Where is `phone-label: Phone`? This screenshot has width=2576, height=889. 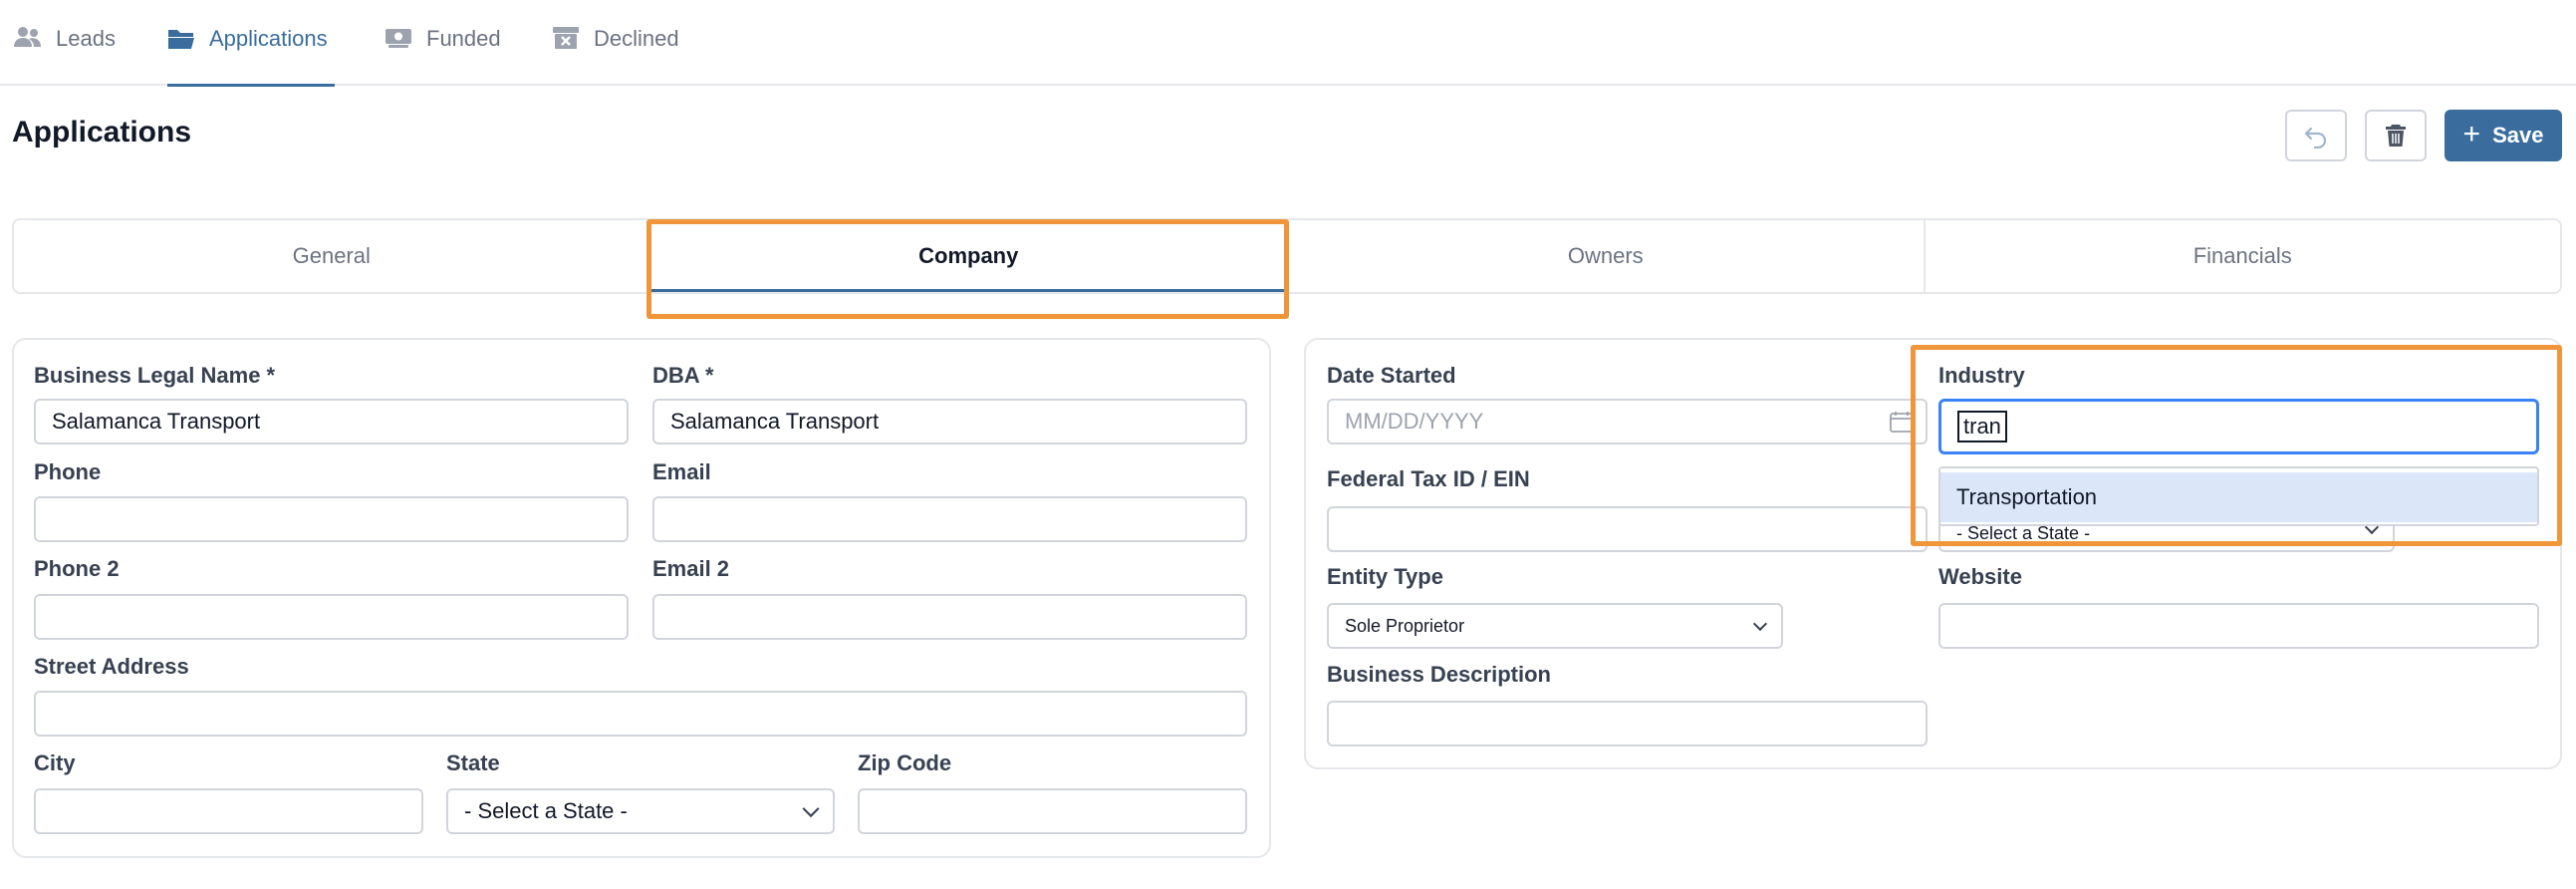
phone-label: Phone is located at coordinates (68, 471).